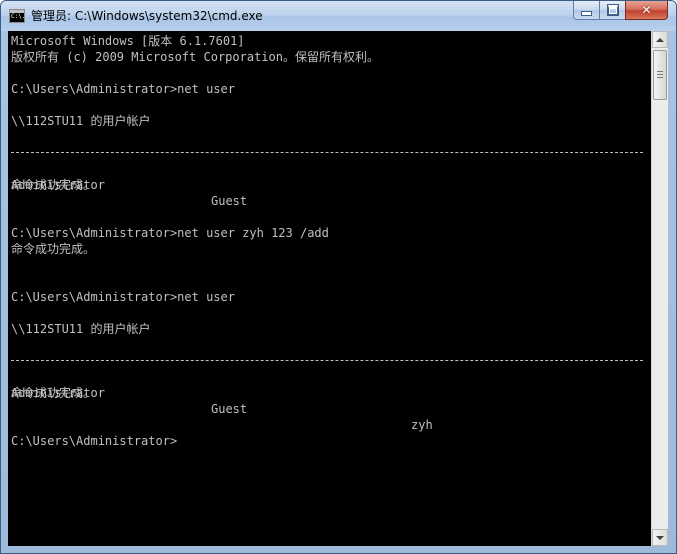  Describe the element at coordinates (422, 425) in the screenshot. I see `user-name: zyh` at that location.